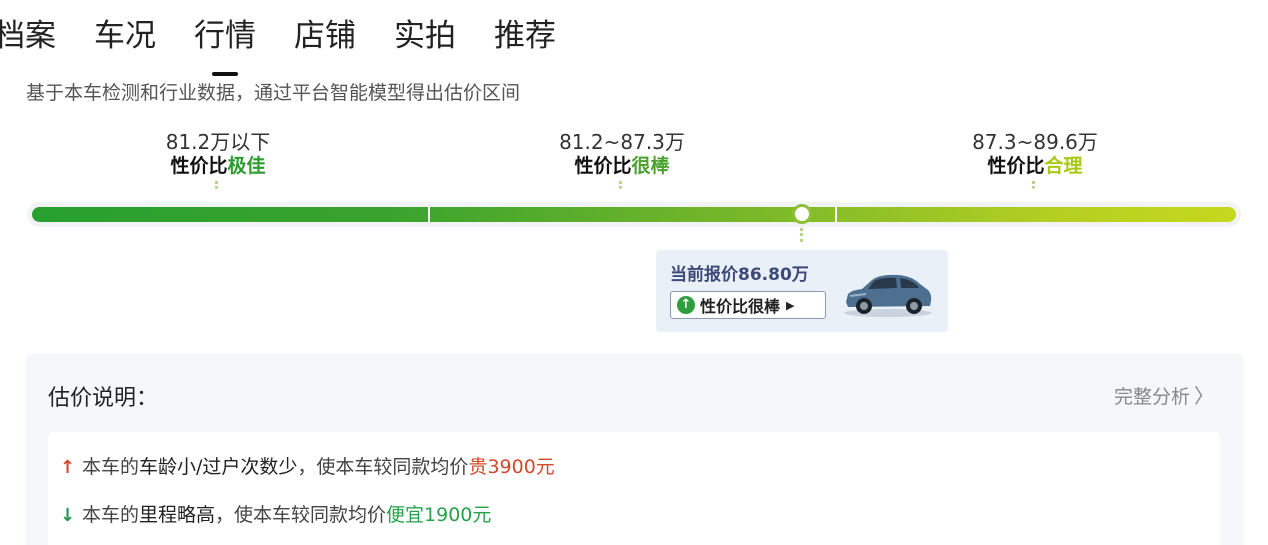 The height and width of the screenshot is (545, 1268). What do you see at coordinates (790, 305) in the screenshot?
I see `play-triangle-icon: ▶` at bounding box center [790, 305].